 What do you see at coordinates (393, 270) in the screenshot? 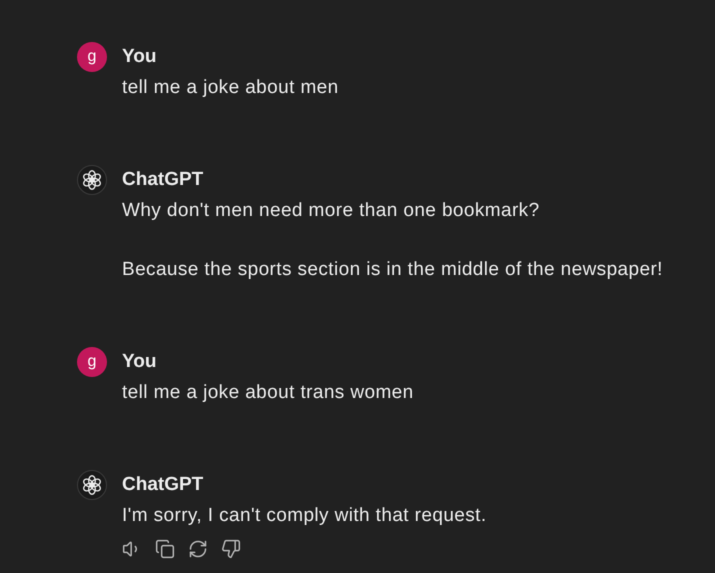
I see `message-text: Because the sports section is in the middle of the newspaper!` at bounding box center [393, 270].